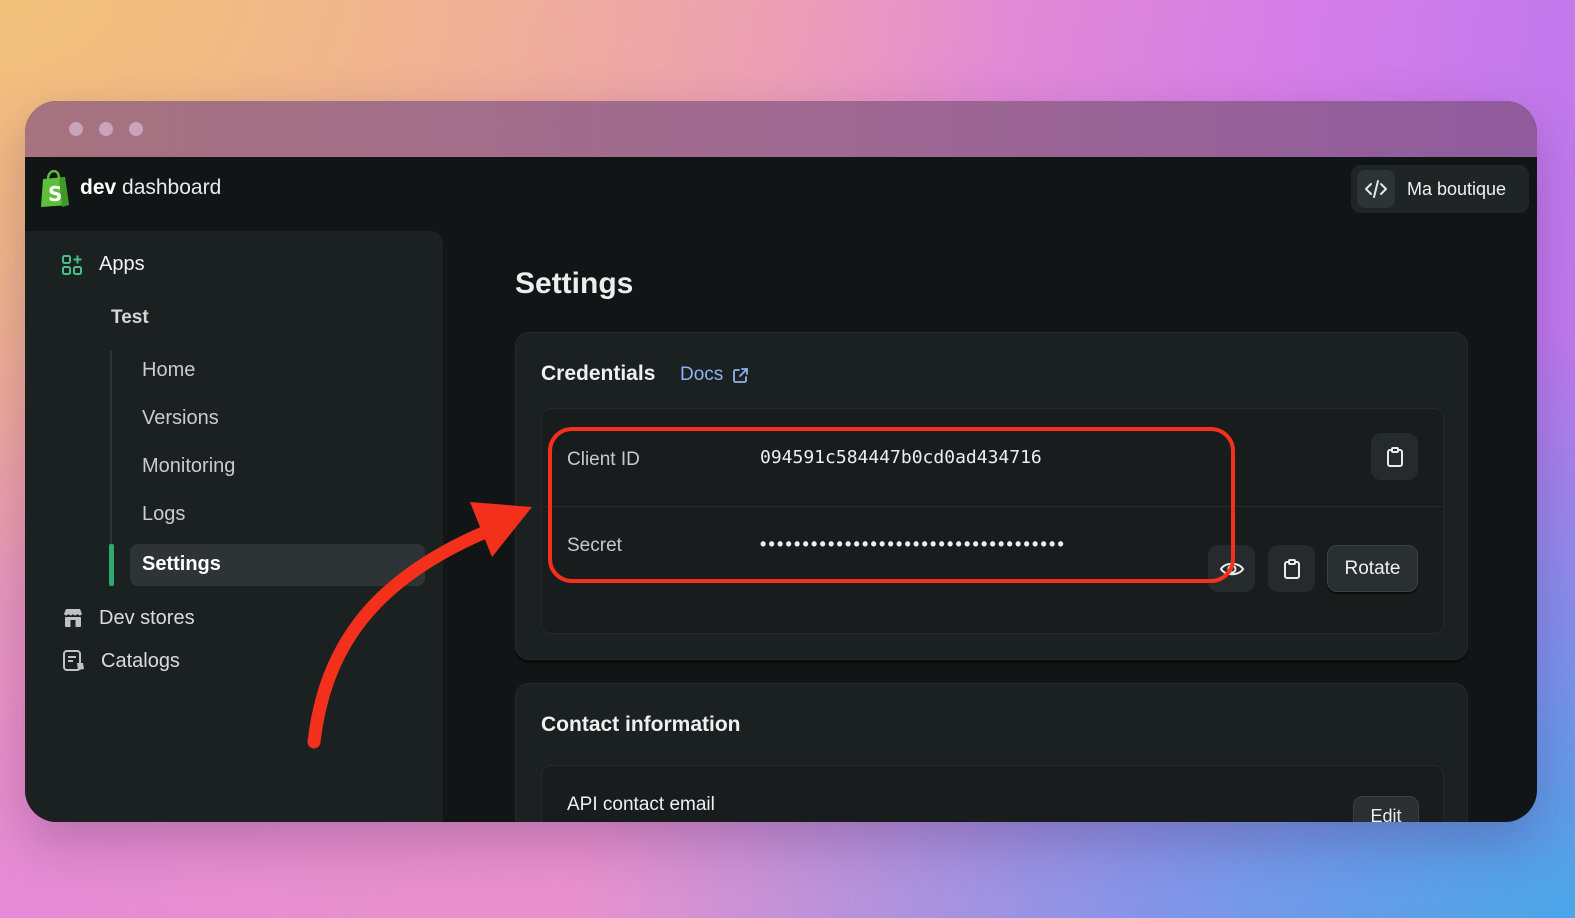 The width and height of the screenshot is (1575, 918). Describe the element at coordinates (992, 793) in the screenshot. I see `contact-panel: API contact email Edit` at that location.